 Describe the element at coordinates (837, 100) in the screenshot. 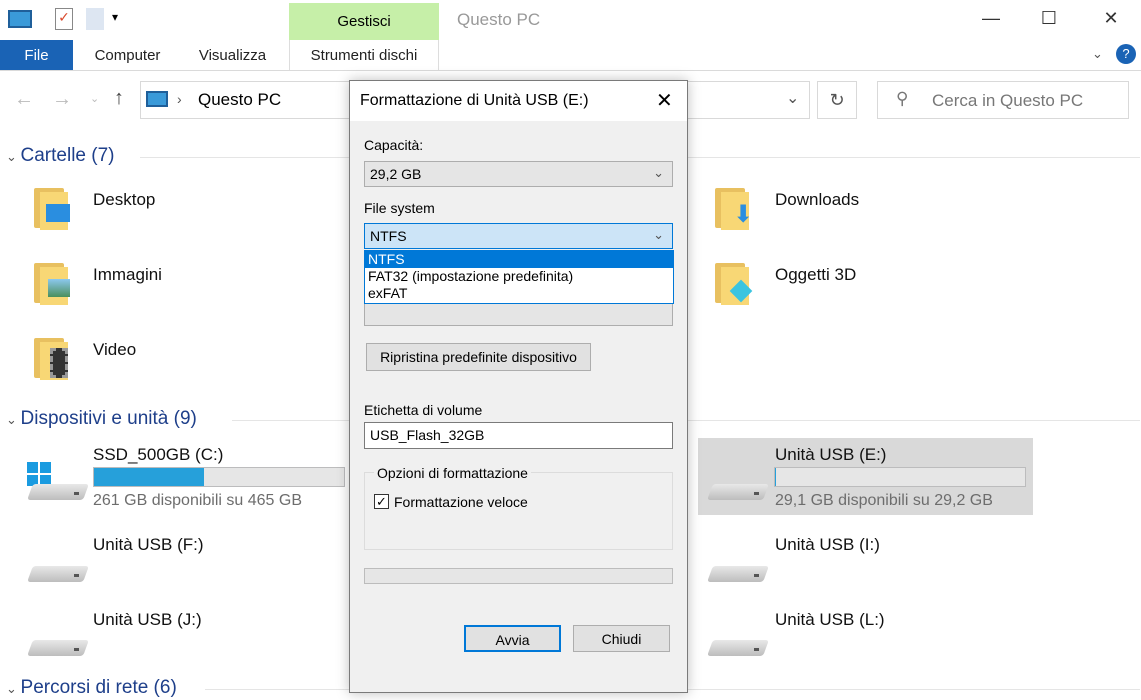

I see `refresh-button: ↻` at that location.